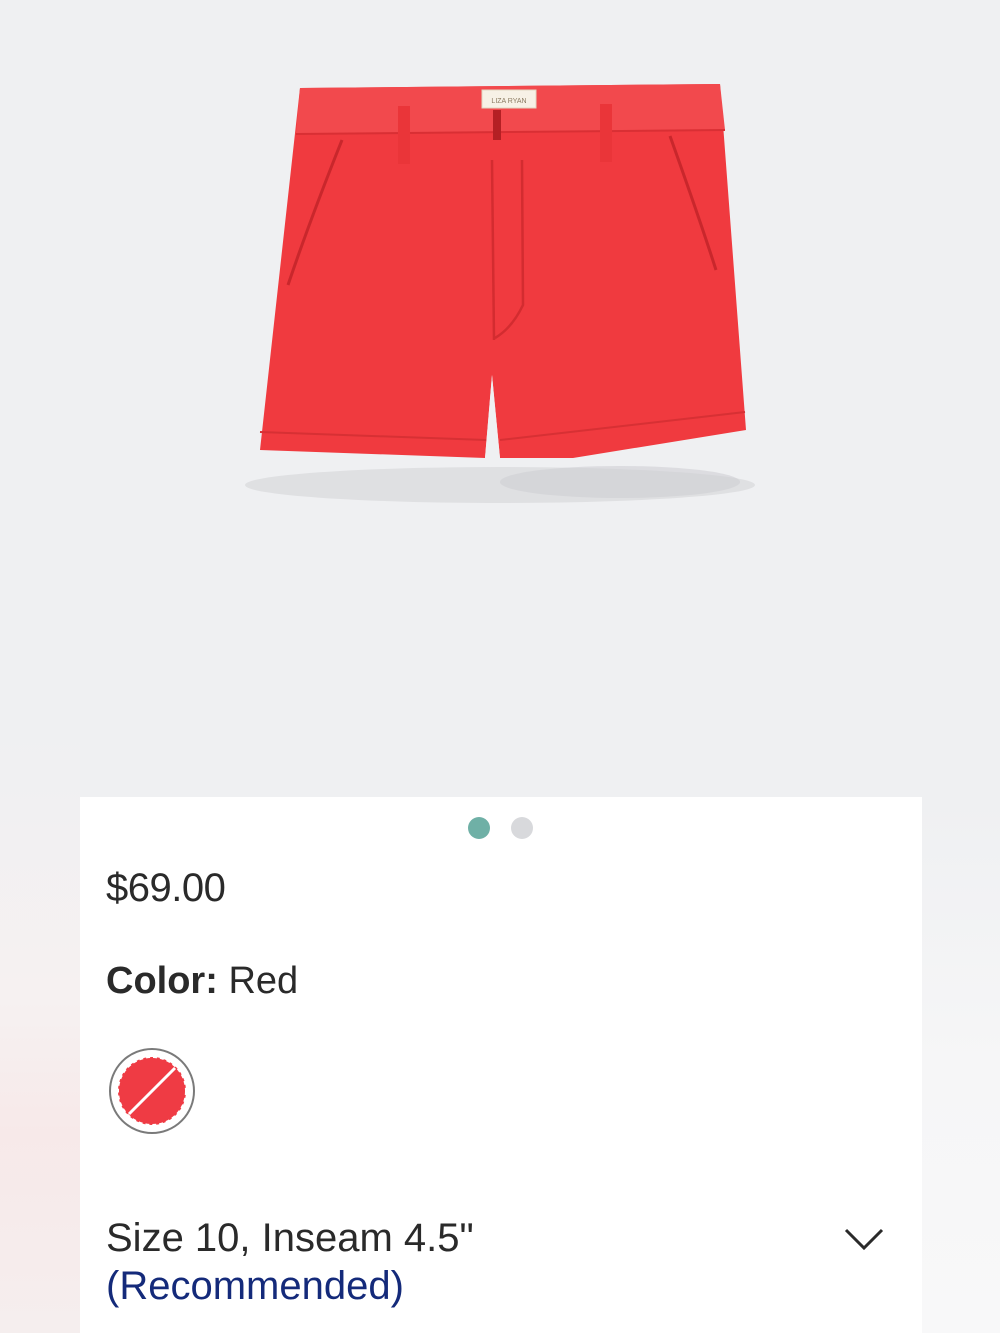 The height and width of the screenshot is (1333, 1000). Describe the element at coordinates (166, 888) in the screenshot. I see `product-price: $69.00` at that location.